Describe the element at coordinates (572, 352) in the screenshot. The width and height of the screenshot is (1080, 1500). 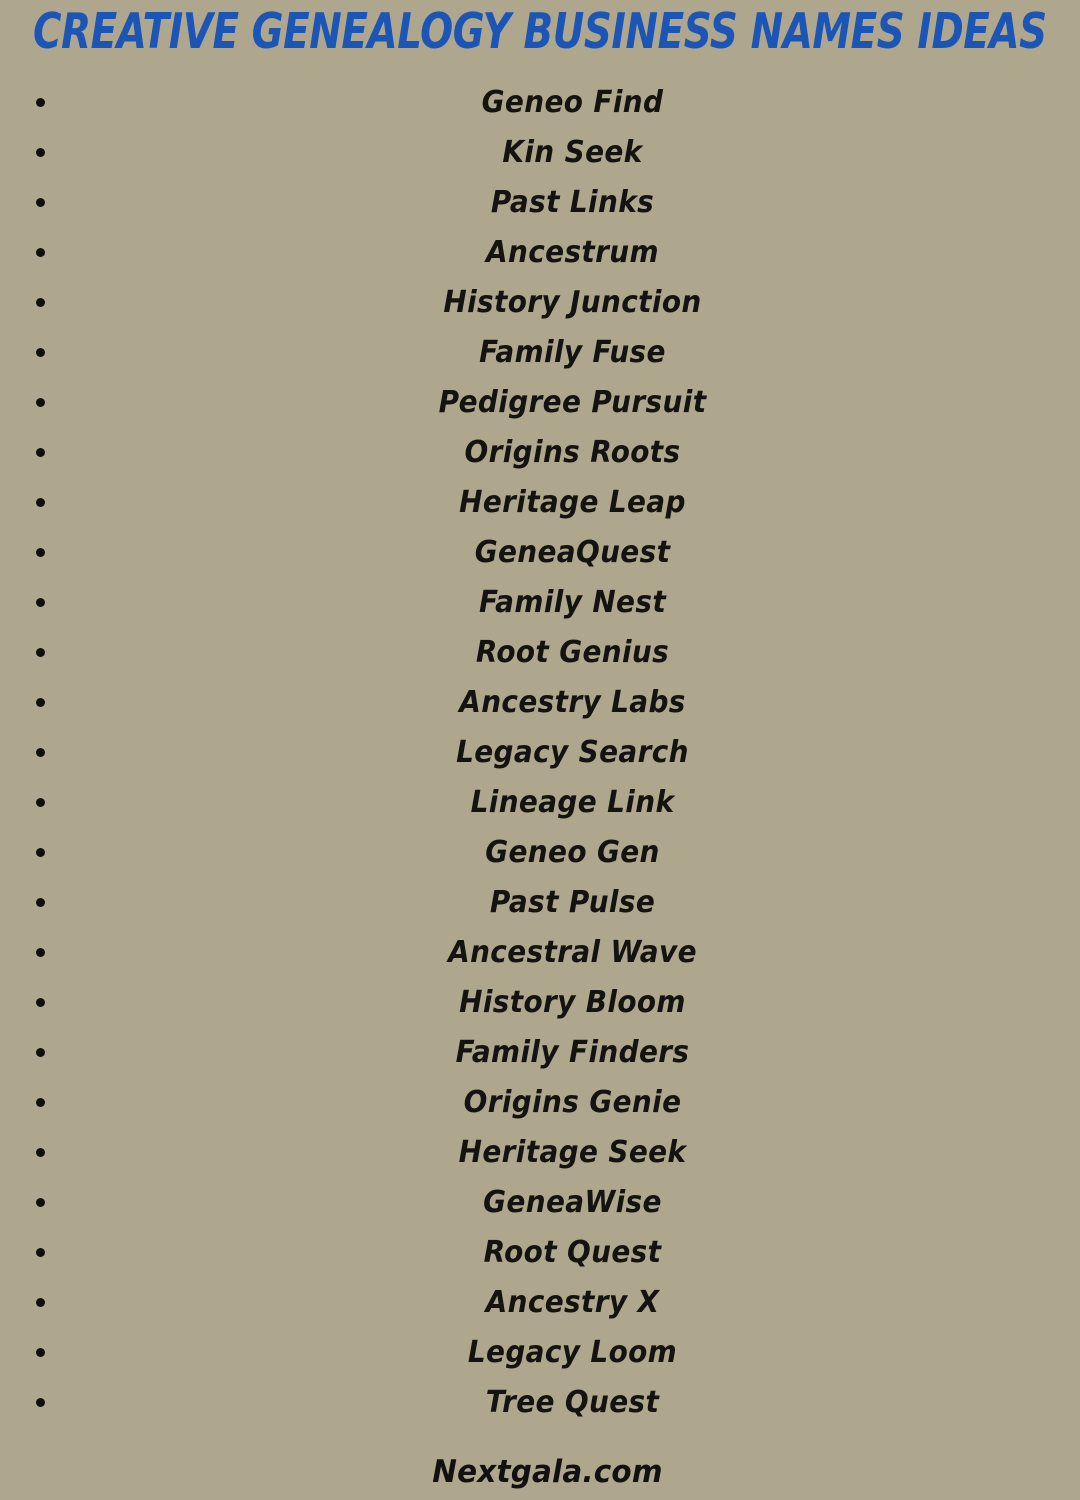
I see `business-name-label: Family Fuse` at that location.